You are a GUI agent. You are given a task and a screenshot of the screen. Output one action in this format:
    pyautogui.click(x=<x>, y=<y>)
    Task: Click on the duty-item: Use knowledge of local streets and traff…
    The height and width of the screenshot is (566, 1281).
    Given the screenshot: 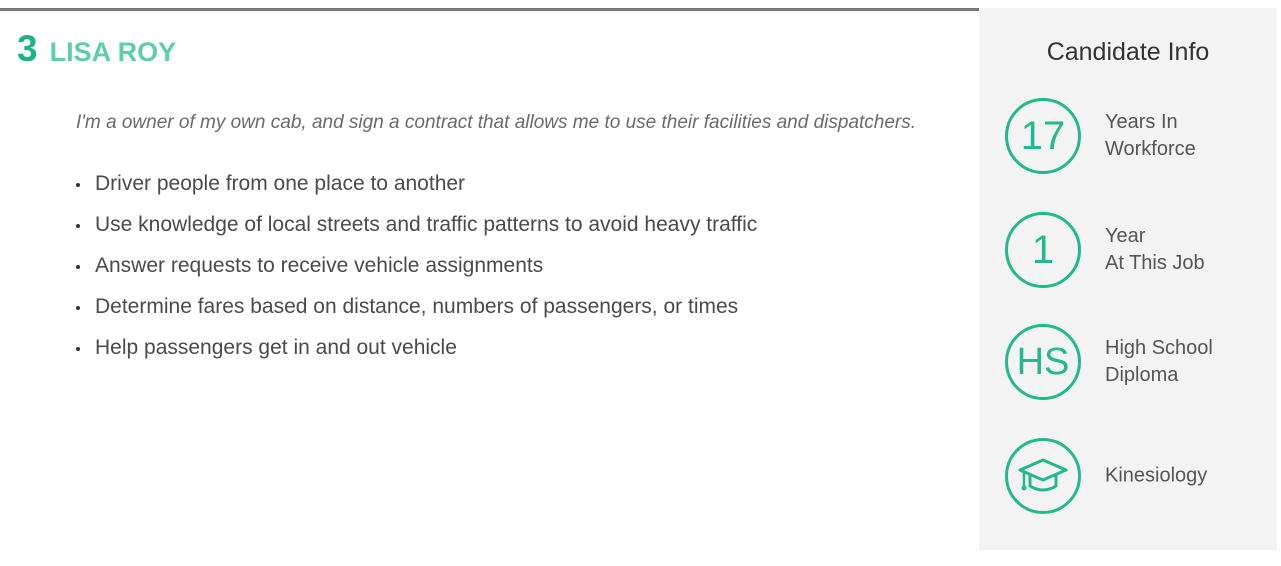 What is the action you would take?
    pyautogui.click(x=416, y=232)
    